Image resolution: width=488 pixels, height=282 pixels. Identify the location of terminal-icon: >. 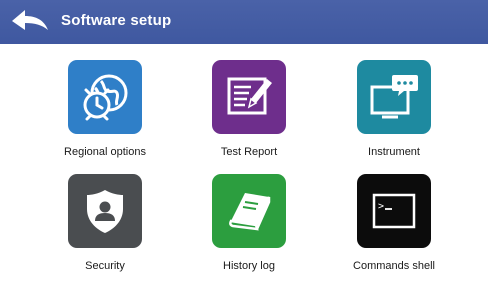
(394, 211).